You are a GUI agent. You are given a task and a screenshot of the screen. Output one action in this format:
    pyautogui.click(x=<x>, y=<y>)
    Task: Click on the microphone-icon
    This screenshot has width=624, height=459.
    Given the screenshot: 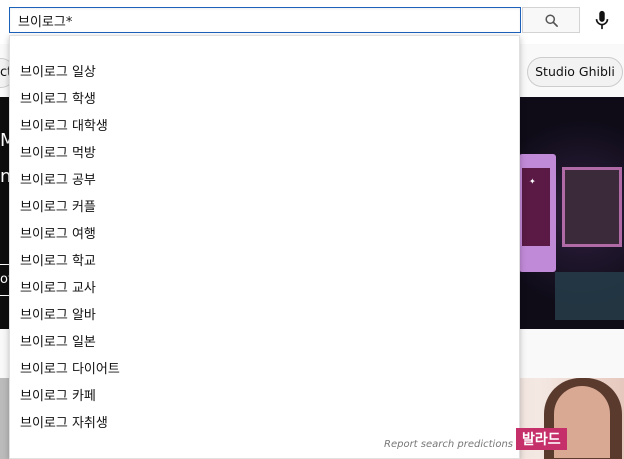 What is the action you would take?
    pyautogui.click(x=602, y=20)
    